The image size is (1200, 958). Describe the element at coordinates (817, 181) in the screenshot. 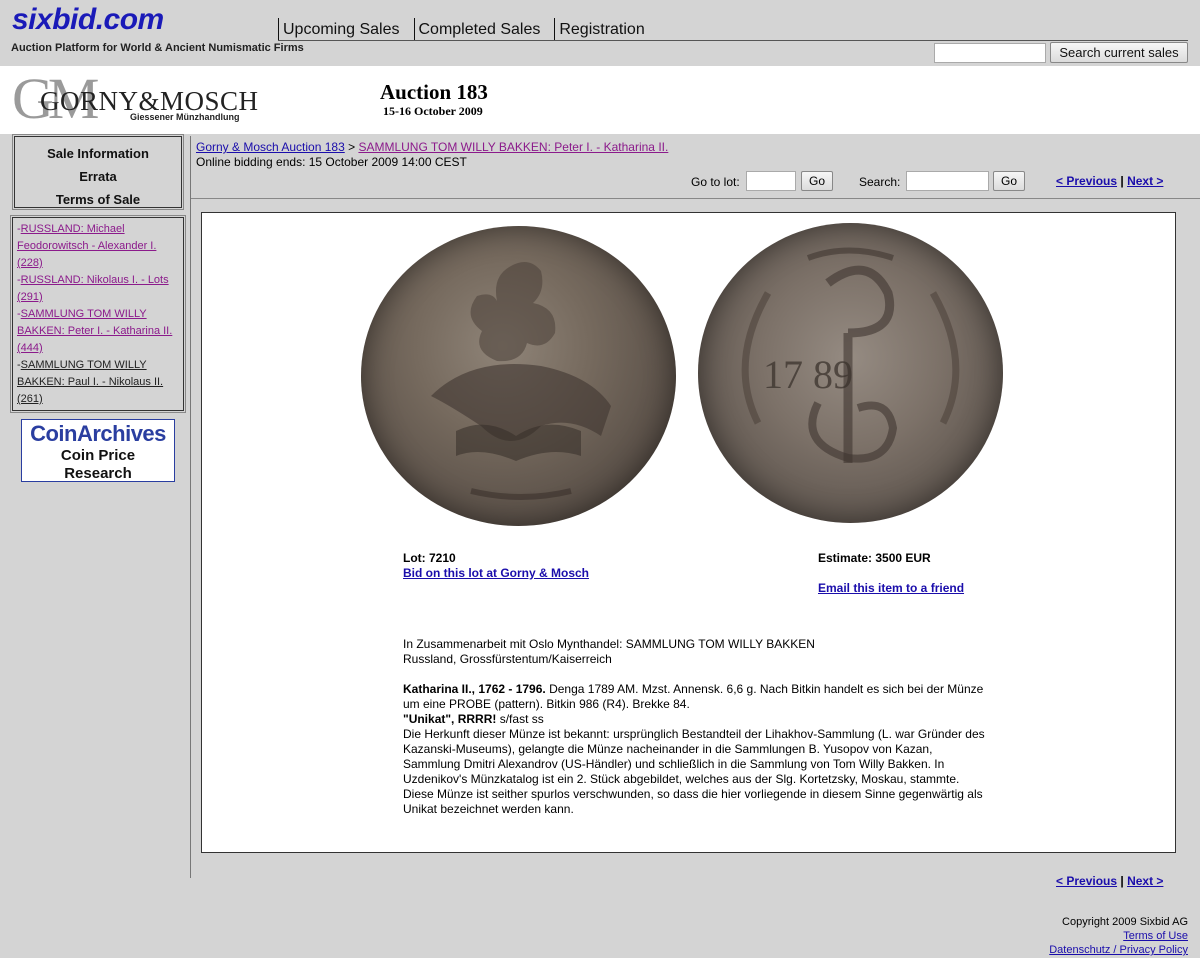

I see `goto-lot-button: Go` at that location.